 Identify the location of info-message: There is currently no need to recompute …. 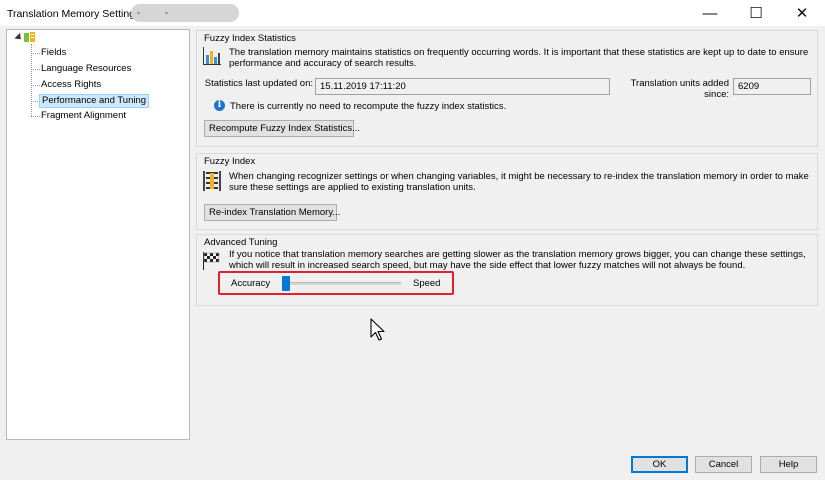
(368, 106).